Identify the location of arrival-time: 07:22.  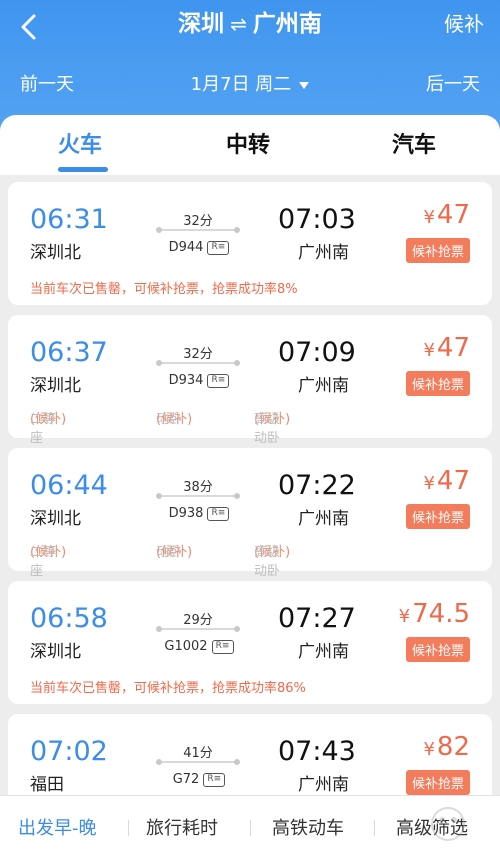
(317, 485).